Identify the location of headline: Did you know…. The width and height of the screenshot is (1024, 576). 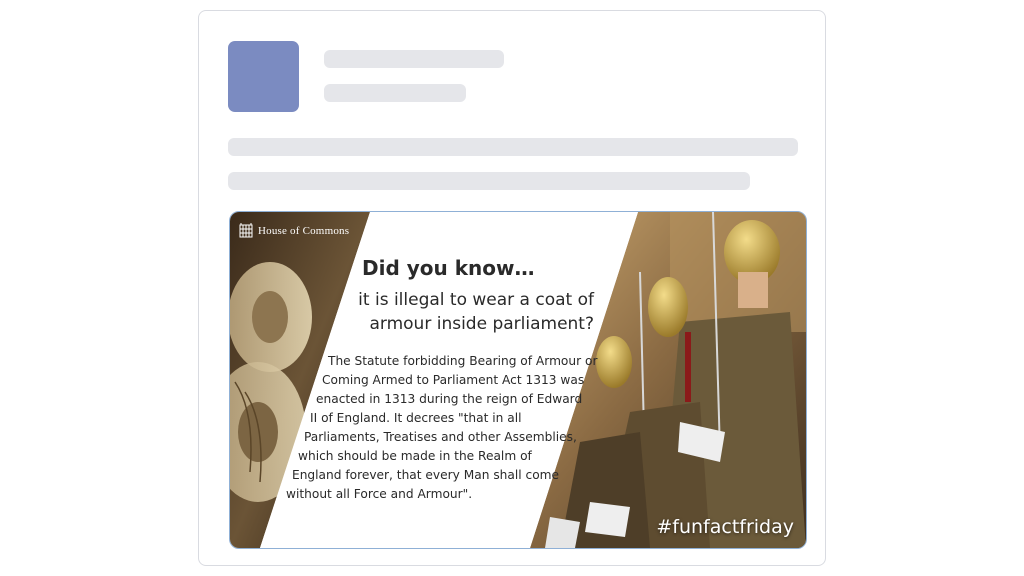
(448, 268).